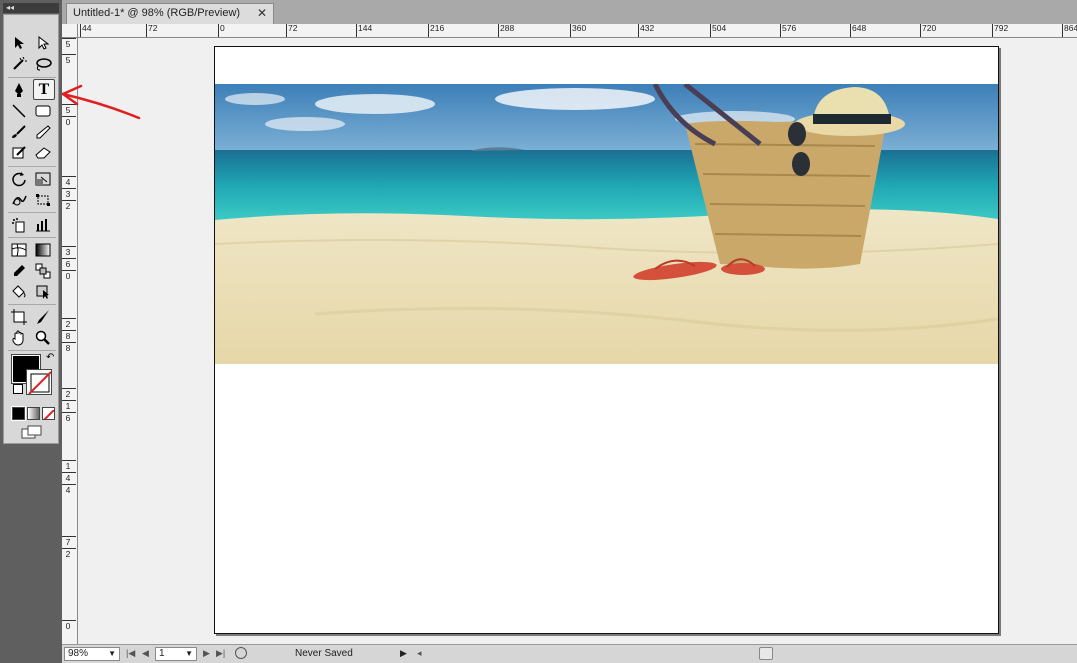  Describe the element at coordinates (50, 357) in the screenshot. I see `swap-colors-icon: ↶` at that location.